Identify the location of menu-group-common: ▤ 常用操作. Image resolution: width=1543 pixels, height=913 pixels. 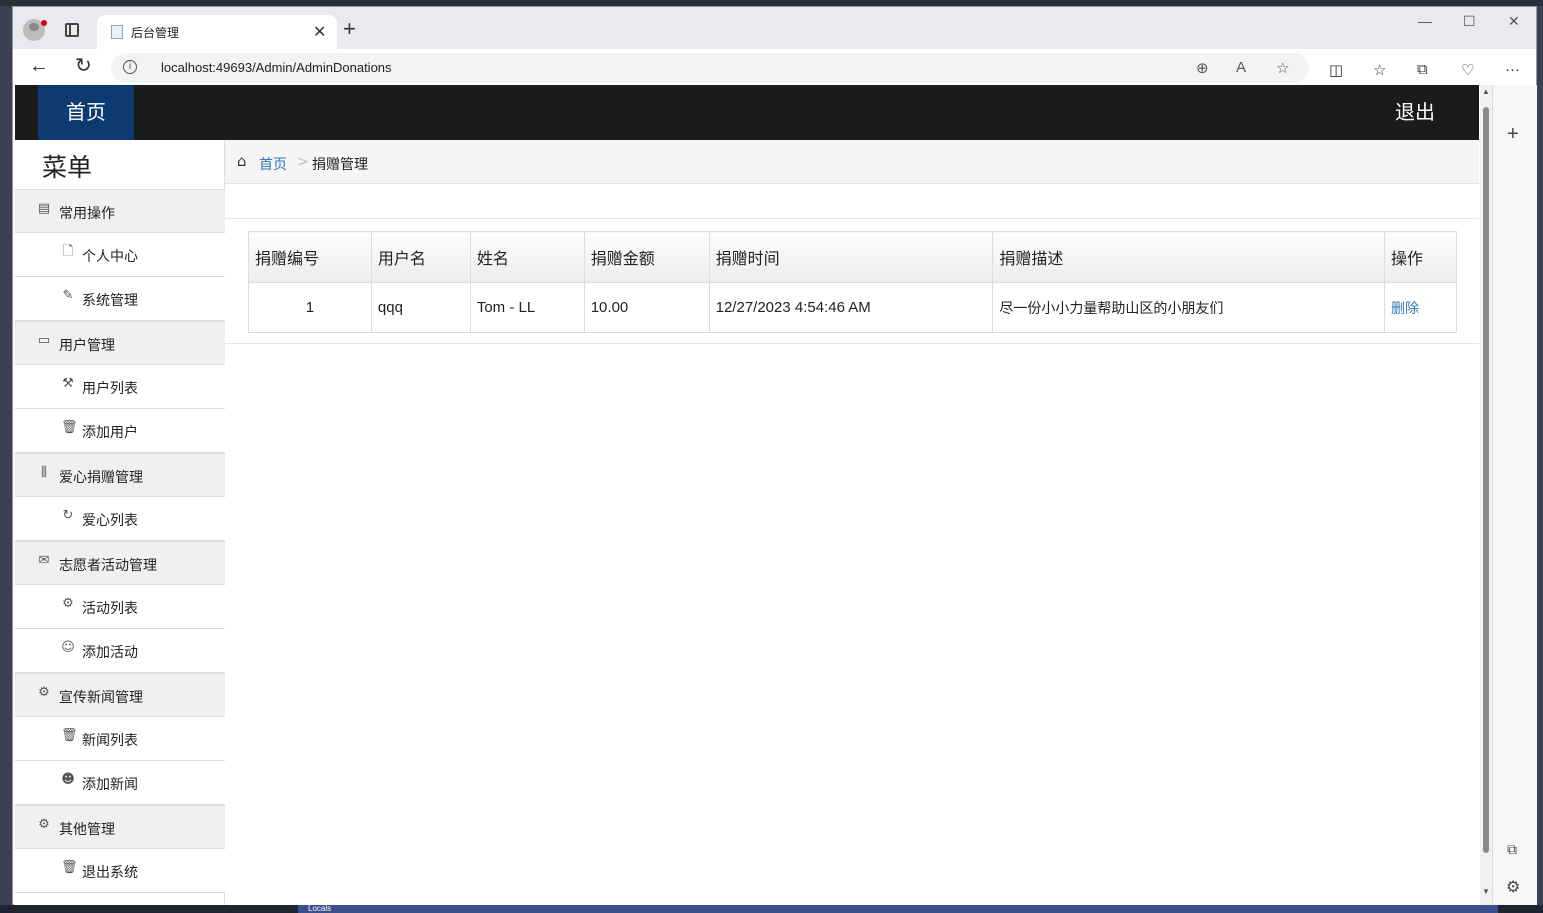
(120, 211).